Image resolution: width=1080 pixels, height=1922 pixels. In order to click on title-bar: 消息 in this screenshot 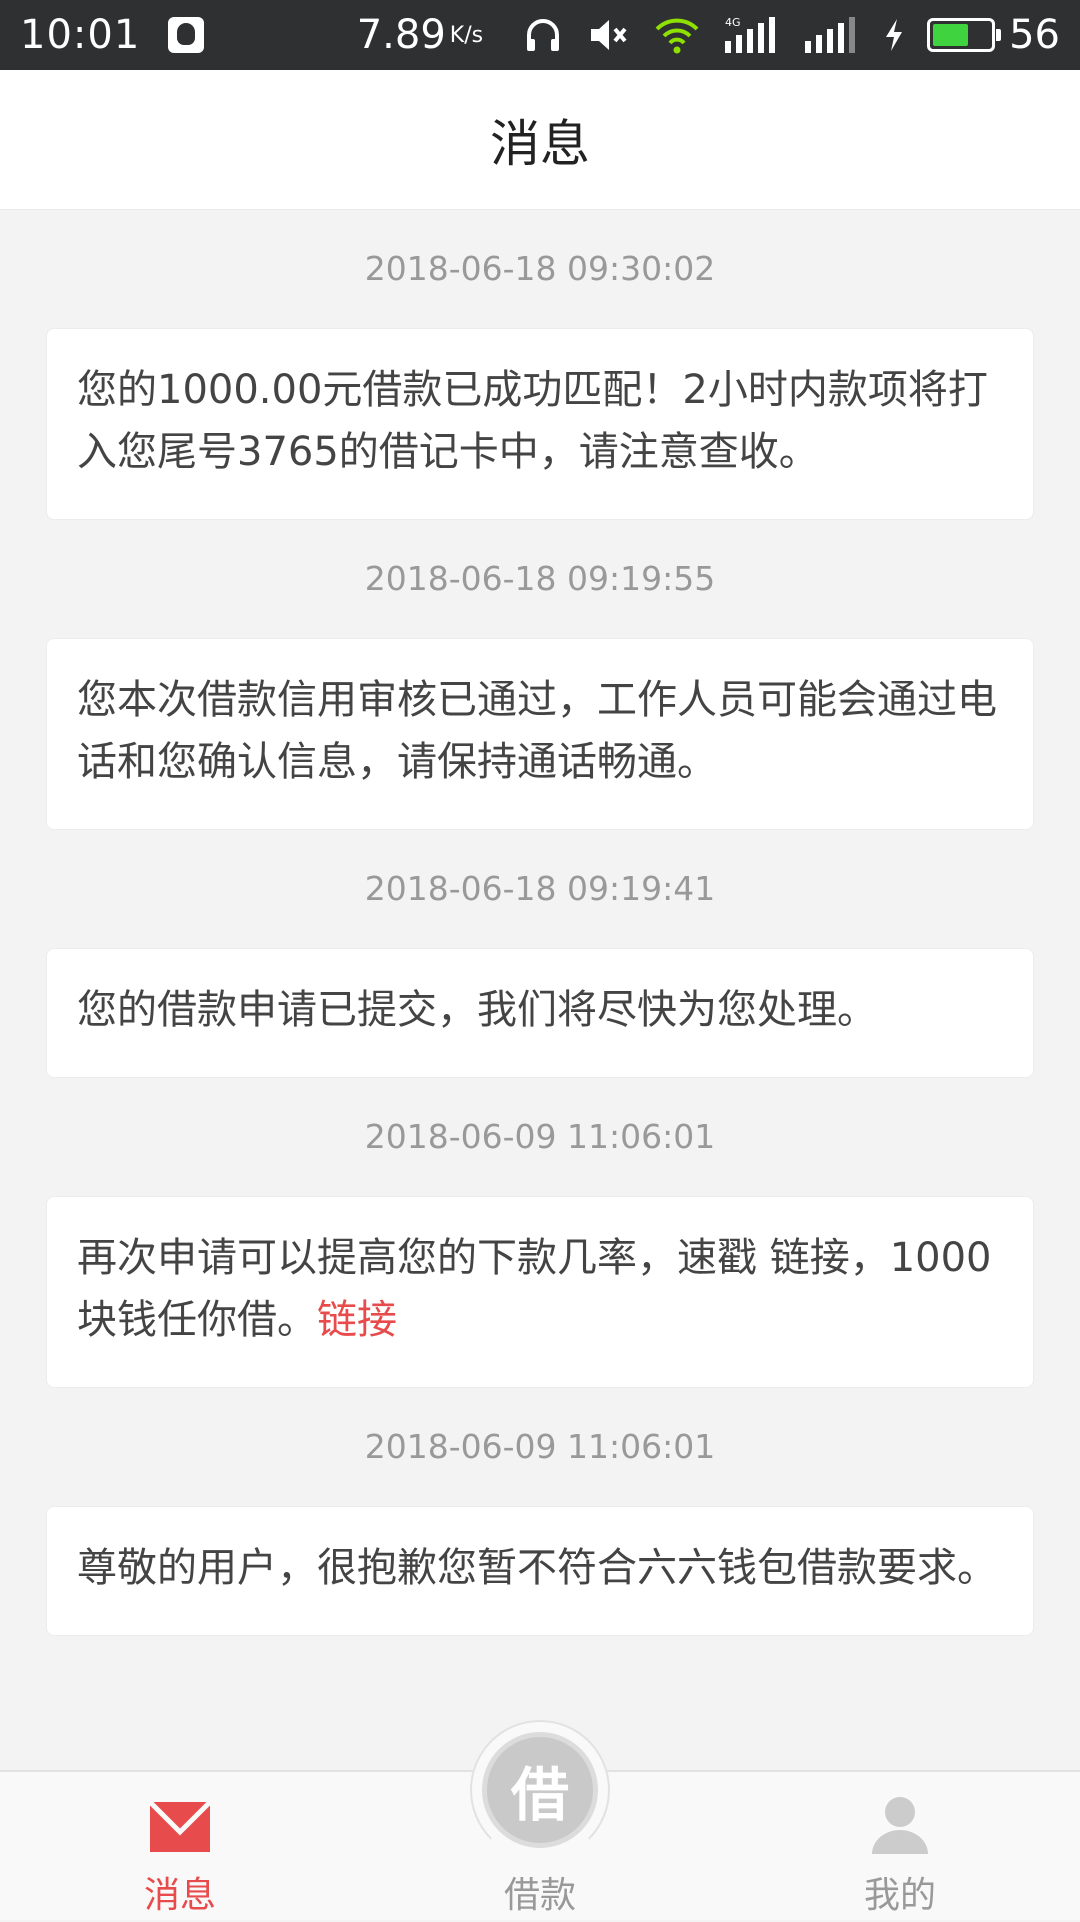, I will do `click(540, 140)`.